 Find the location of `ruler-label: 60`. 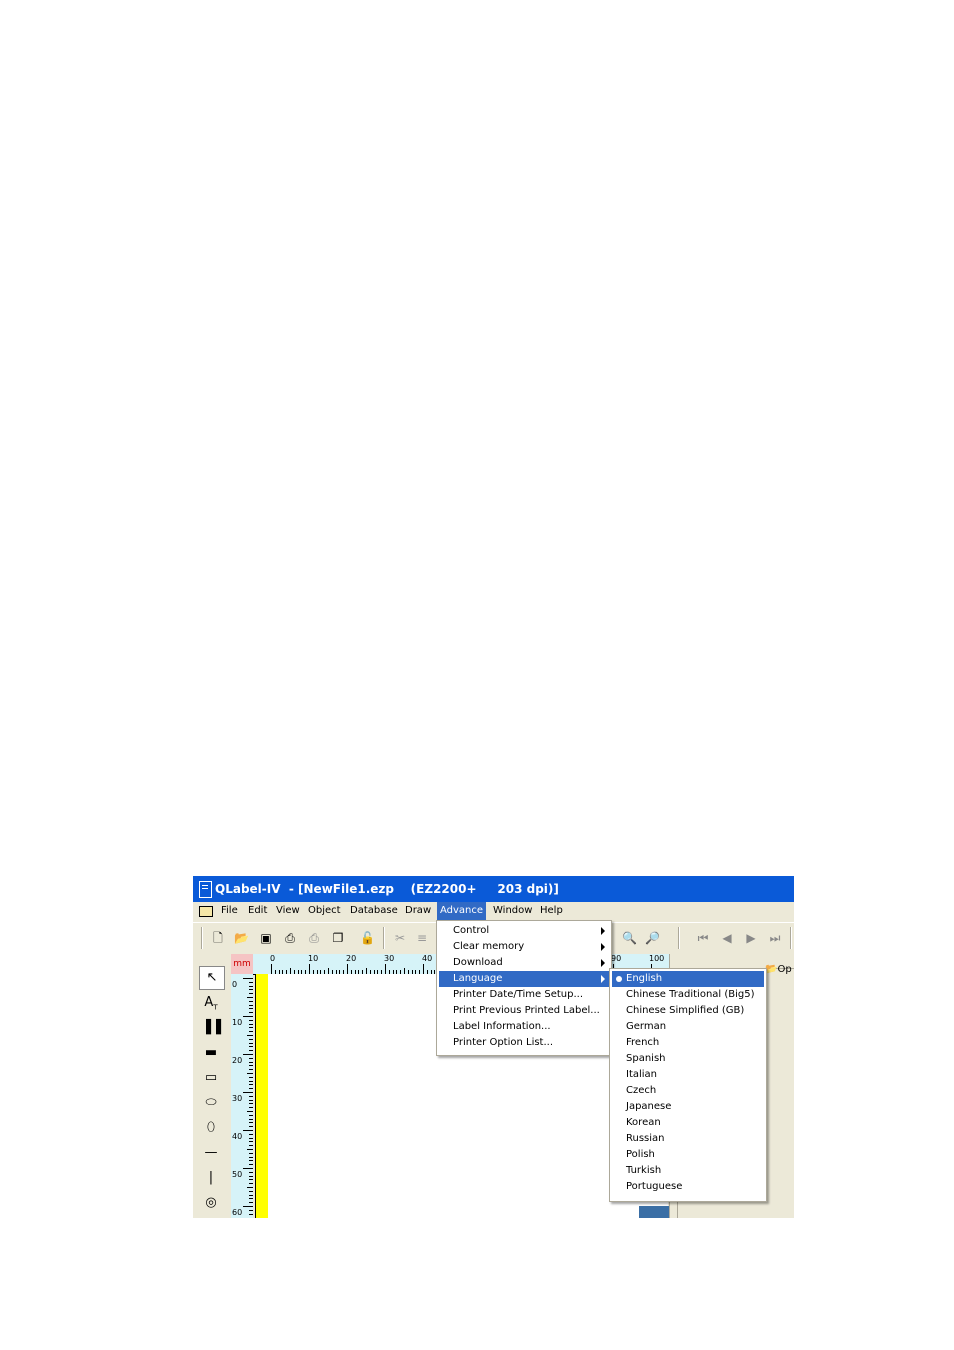

ruler-label: 60 is located at coordinates (237, 1212).